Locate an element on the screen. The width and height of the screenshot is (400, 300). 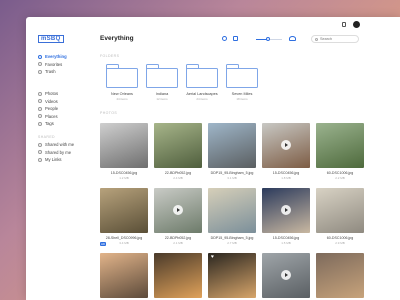
photo-filename: 60-DSC1006.jpg is located at coordinates (340, 238).